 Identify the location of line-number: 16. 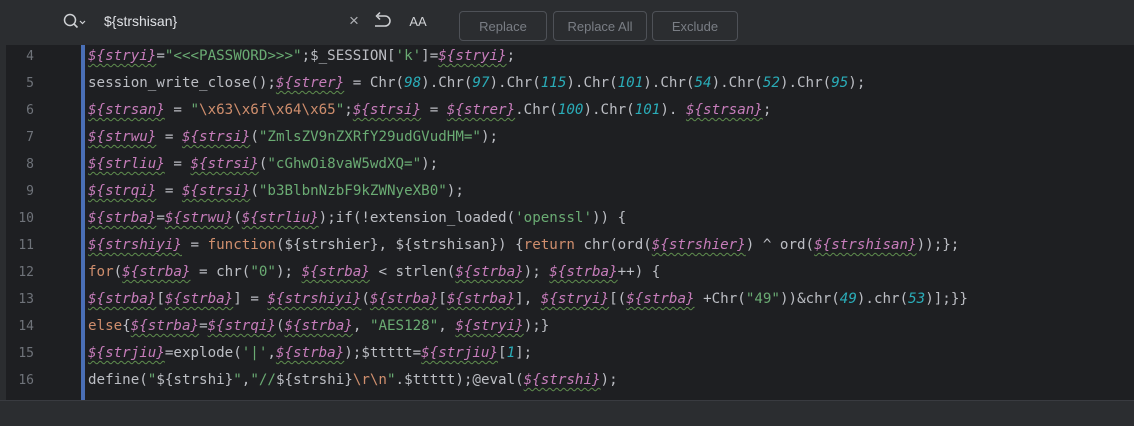
(26, 380).